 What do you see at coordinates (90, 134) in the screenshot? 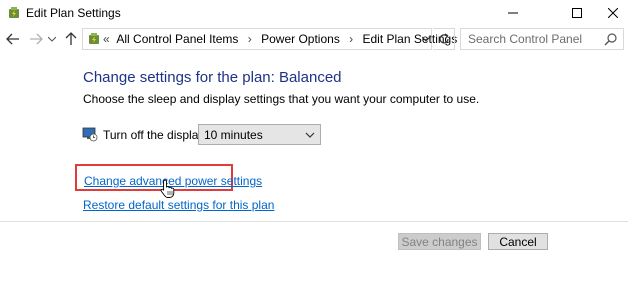
I see `display-timer-icon` at bounding box center [90, 134].